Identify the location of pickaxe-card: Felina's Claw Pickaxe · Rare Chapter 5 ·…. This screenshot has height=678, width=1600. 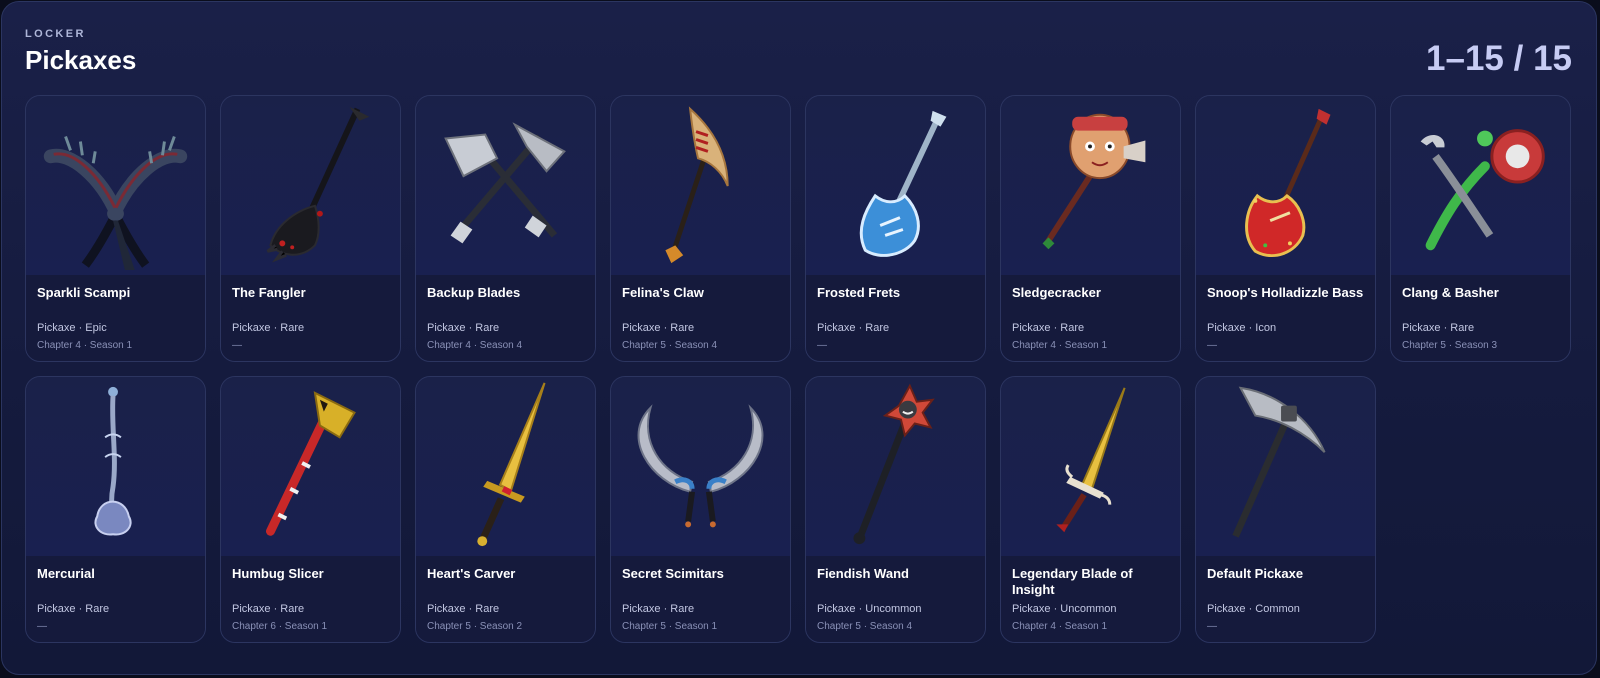
(700, 228).